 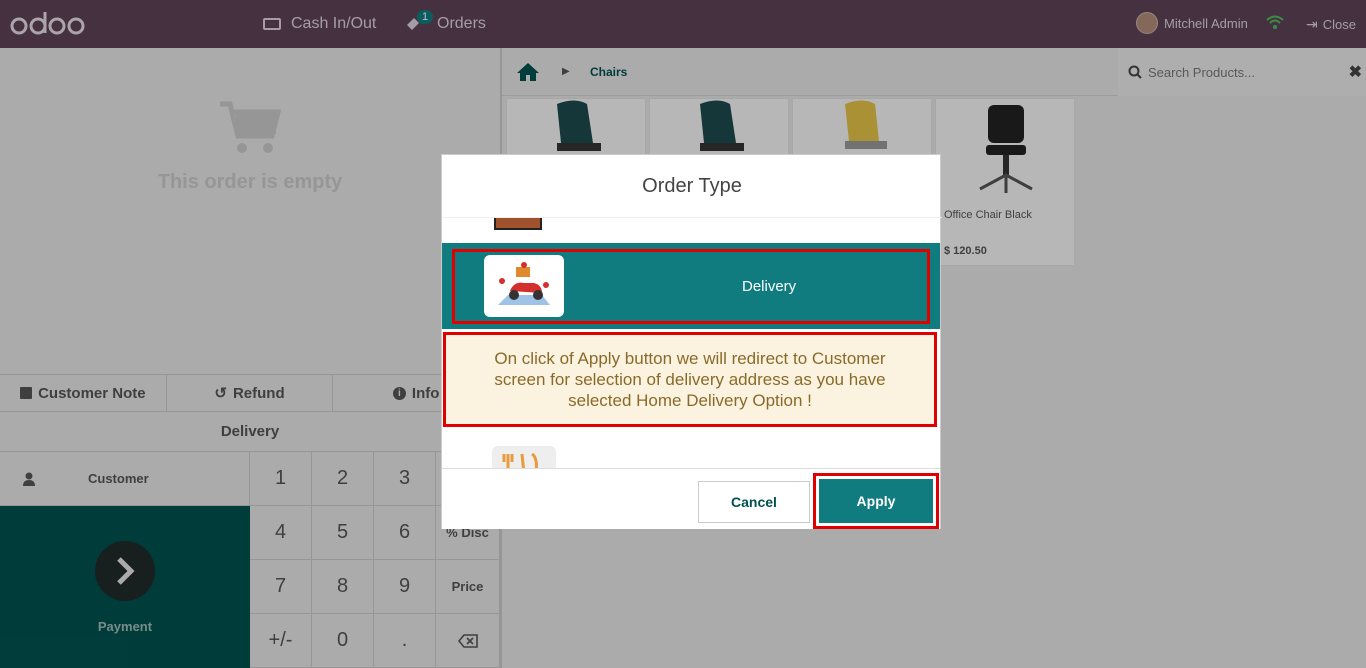 What do you see at coordinates (692, 186) in the screenshot?
I see `dialog-title: Order Type` at bounding box center [692, 186].